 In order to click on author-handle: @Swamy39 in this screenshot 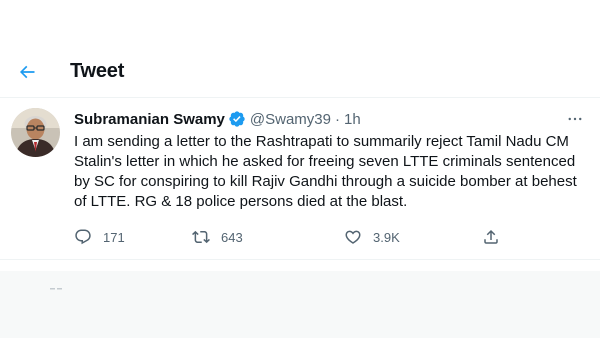, I will do `click(290, 119)`.